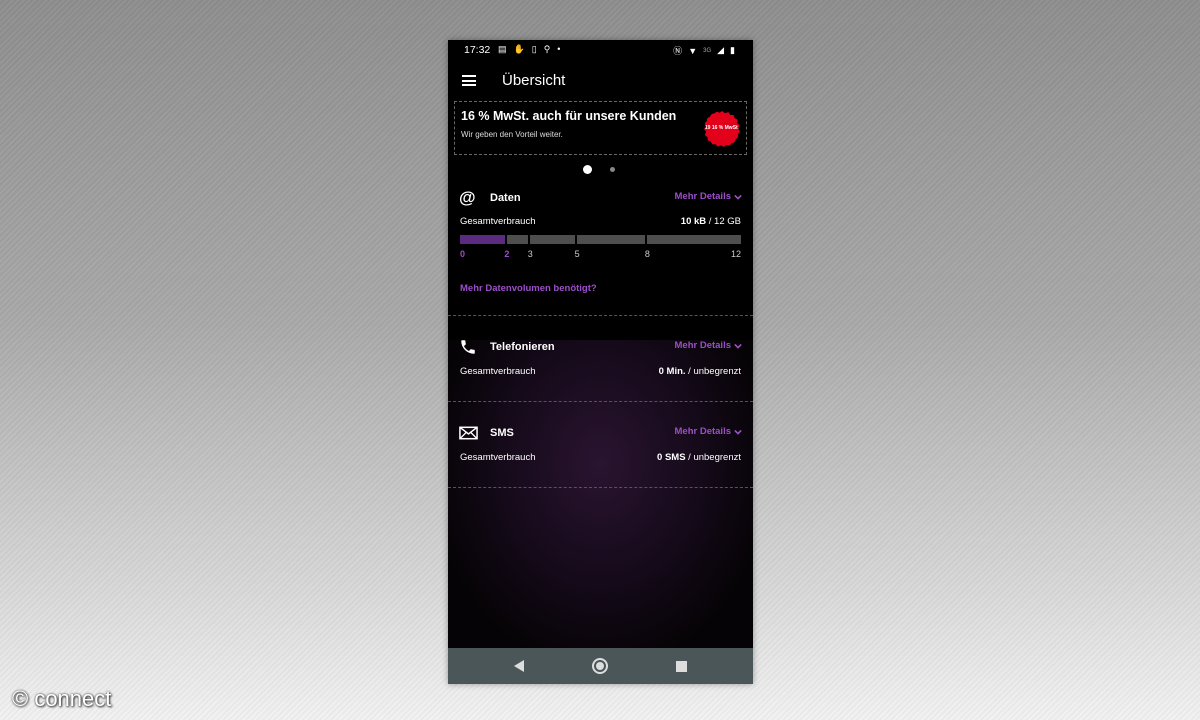  I want to click on phone-icon, so click(468, 347).